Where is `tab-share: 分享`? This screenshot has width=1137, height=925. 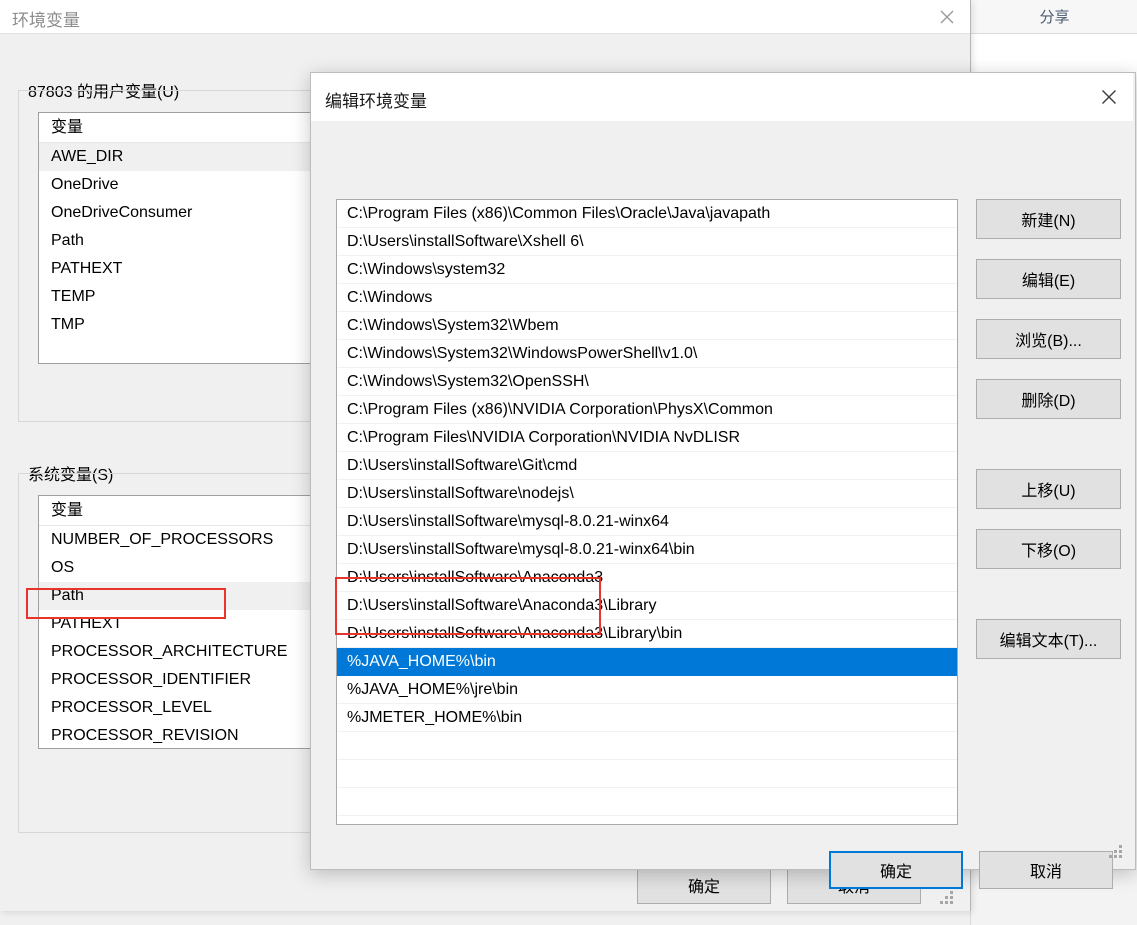
tab-share: 分享 is located at coordinates (1054, 16).